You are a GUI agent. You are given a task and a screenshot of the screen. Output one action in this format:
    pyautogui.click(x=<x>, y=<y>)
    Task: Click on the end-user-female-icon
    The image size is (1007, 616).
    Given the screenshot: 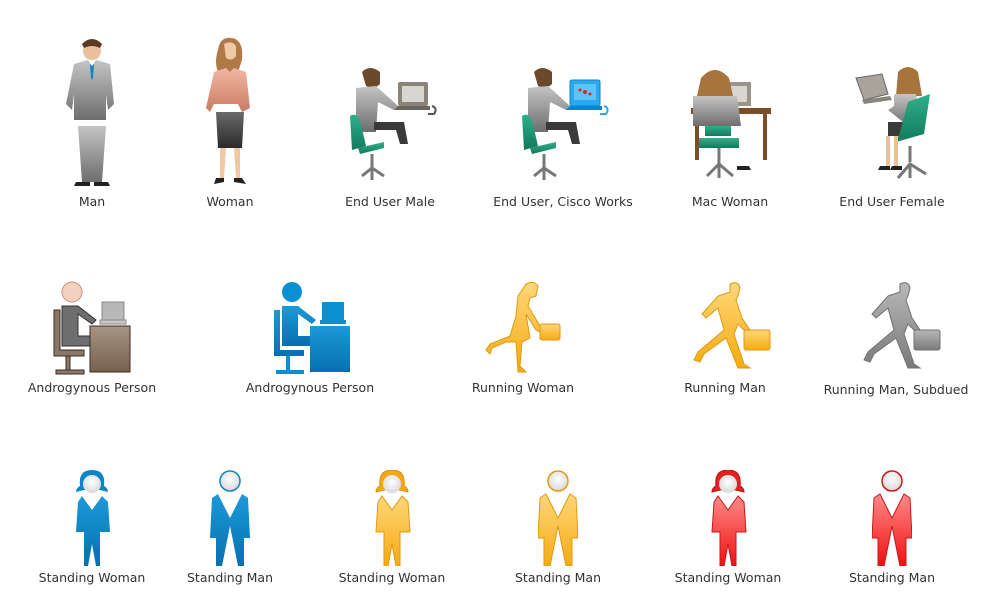 What is the action you would take?
    pyautogui.click(x=892, y=123)
    